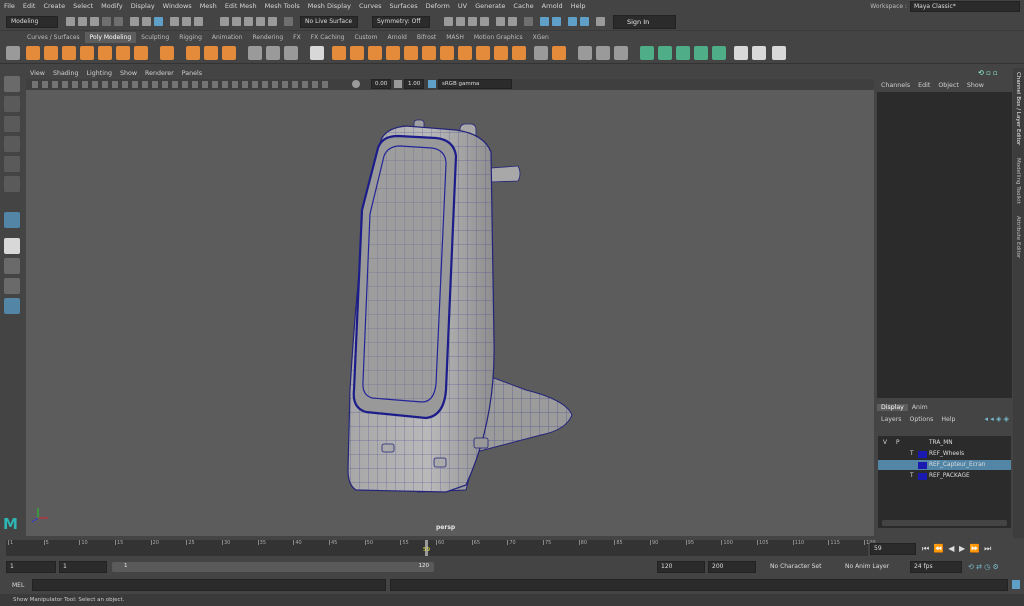  I want to click on attribute-editor-toggle-icon, so click(584, 21).